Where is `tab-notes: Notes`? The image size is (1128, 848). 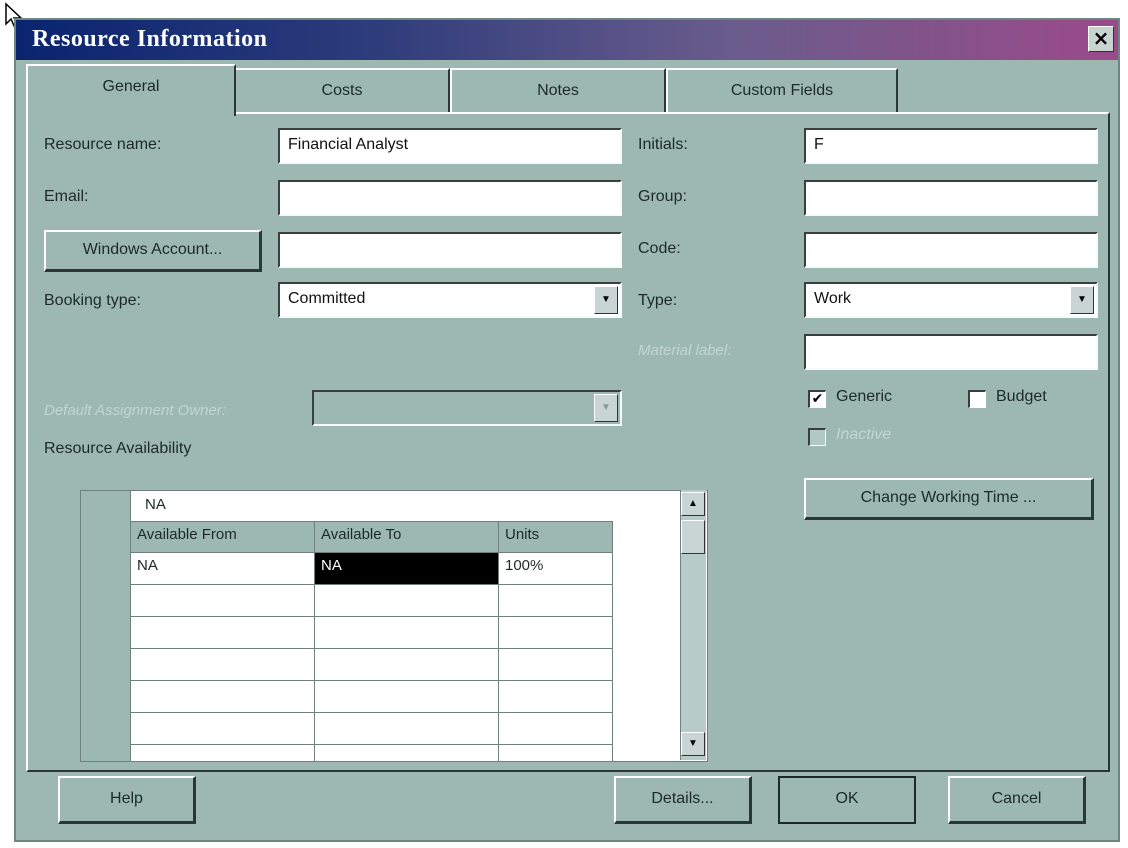 tab-notes: Notes is located at coordinates (558, 90).